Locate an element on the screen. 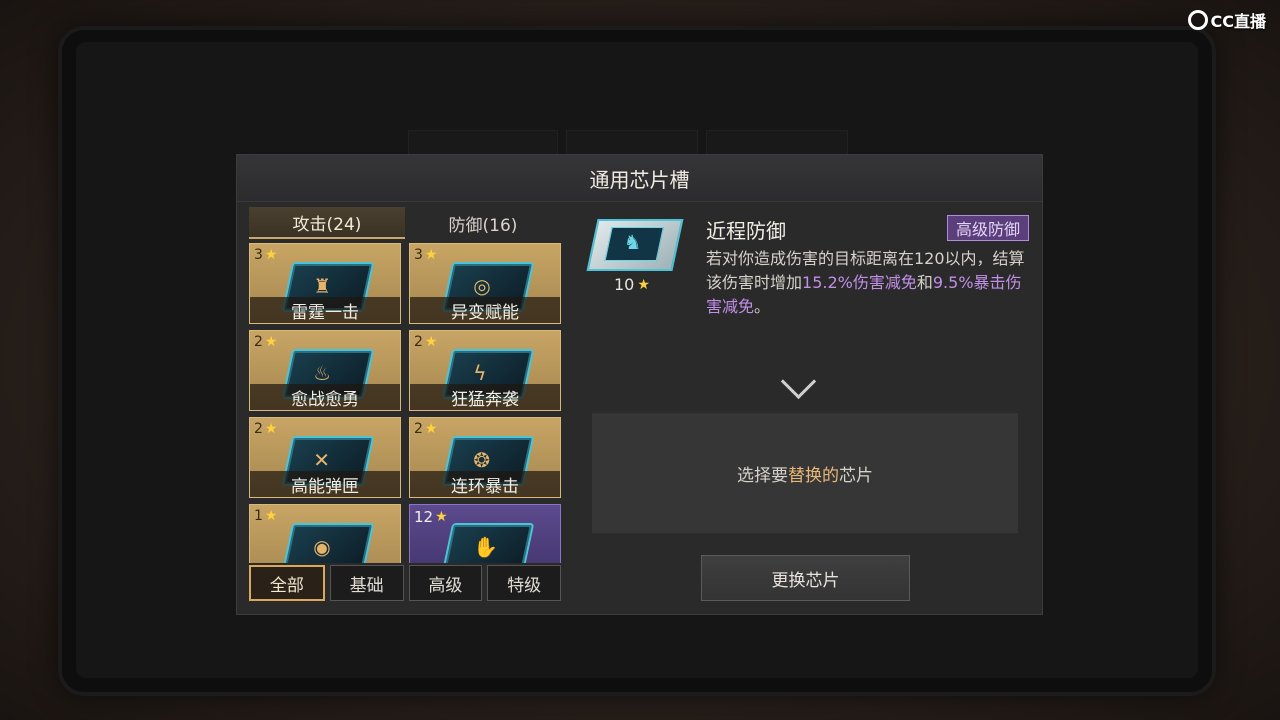  chip-screen: ♞ is located at coordinates (634, 244).